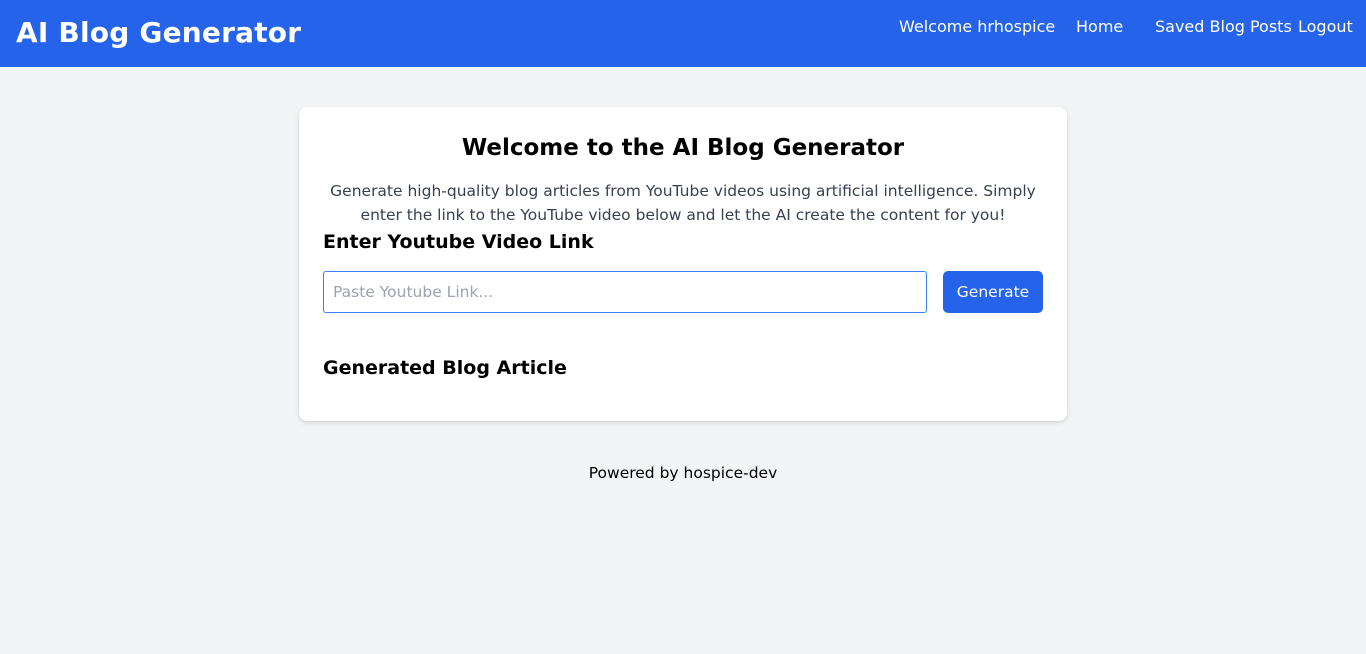 The height and width of the screenshot is (654, 1366). Describe the element at coordinates (1325, 27) in the screenshot. I see `nav-logout-link: Logout` at that location.